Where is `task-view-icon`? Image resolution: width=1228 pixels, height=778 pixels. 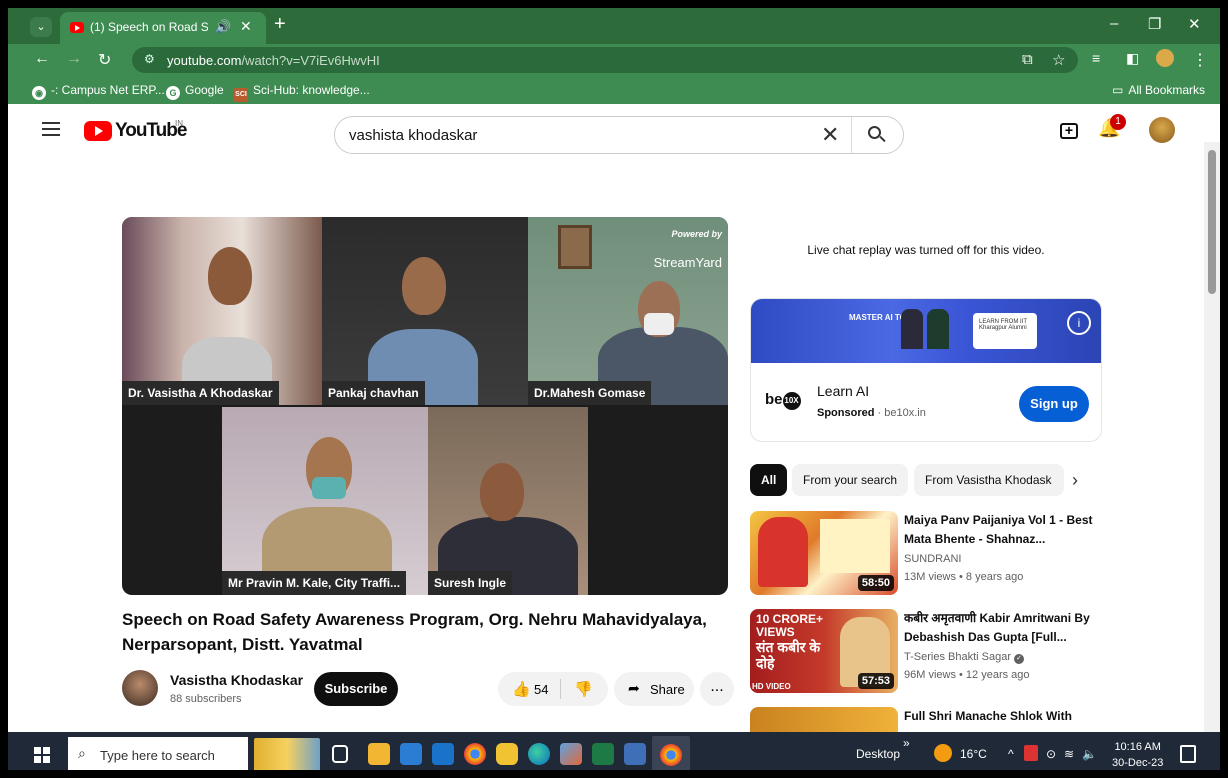
task-view-icon is located at coordinates (340, 754).